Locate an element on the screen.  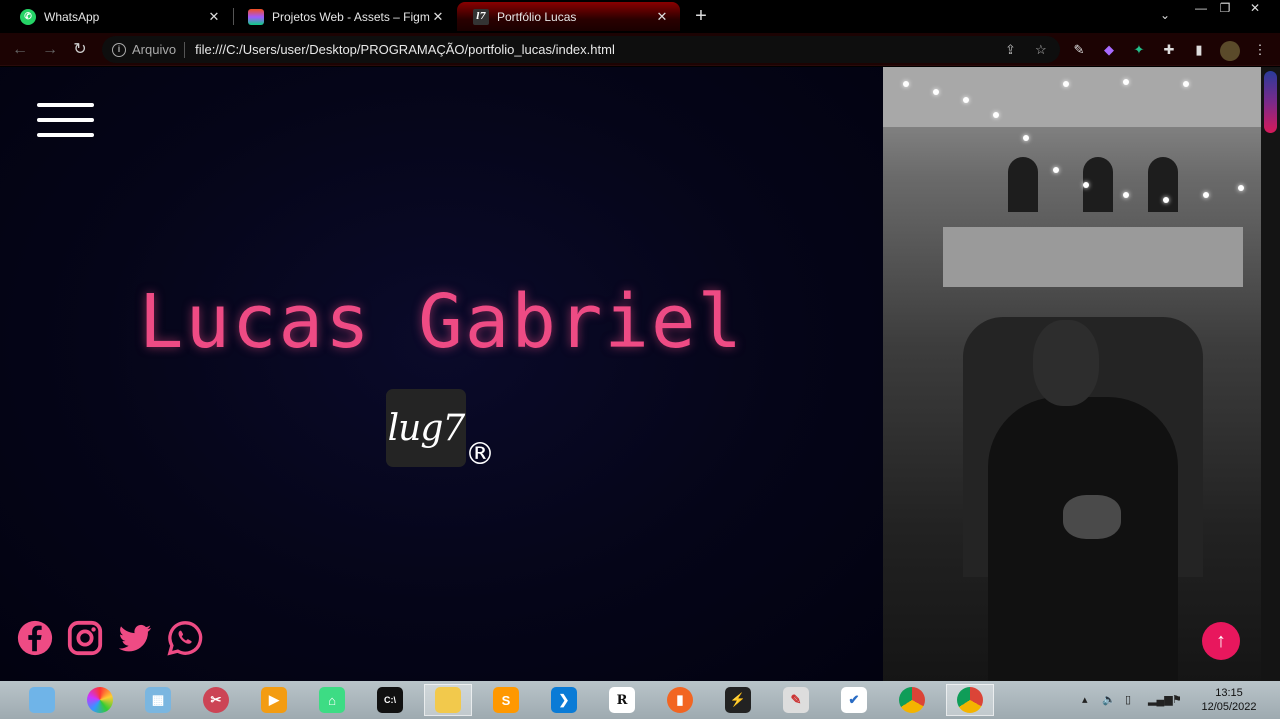
volume-icon: 🔈 is located at coordinates (1109, 699).